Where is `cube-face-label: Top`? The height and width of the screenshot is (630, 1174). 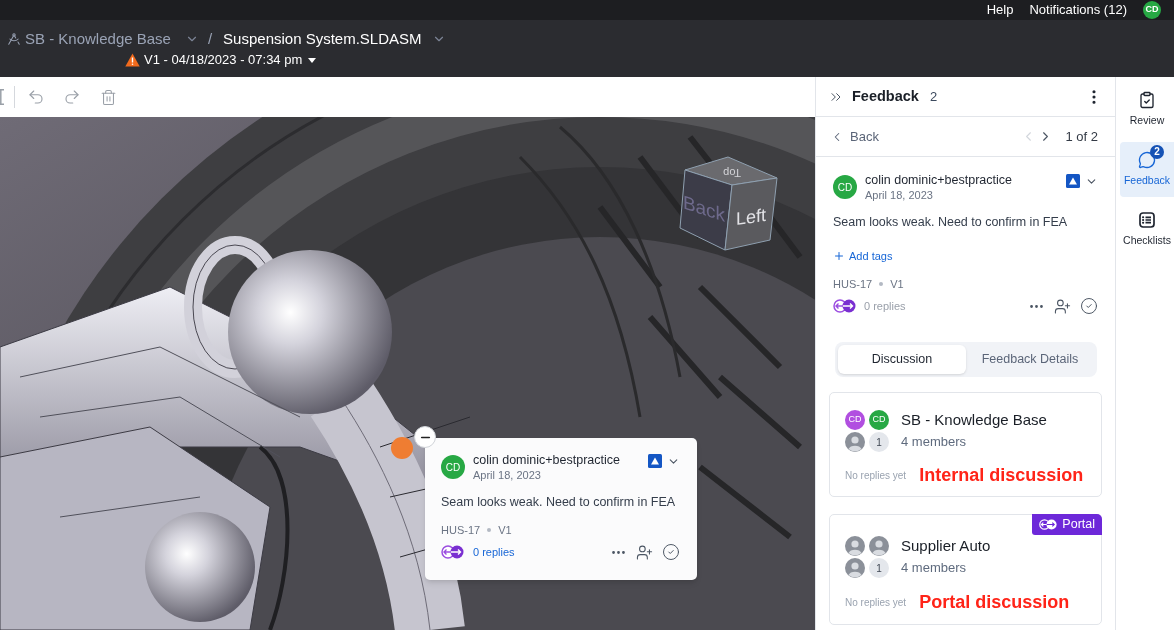 cube-face-label: Top is located at coordinates (732, 173).